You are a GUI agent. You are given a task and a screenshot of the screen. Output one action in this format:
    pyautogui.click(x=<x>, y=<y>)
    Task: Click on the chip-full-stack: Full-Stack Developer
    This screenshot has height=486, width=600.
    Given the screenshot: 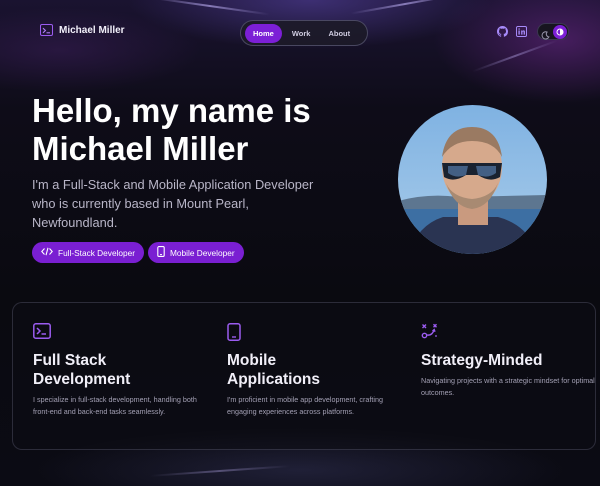 What is the action you would take?
    pyautogui.click(x=88, y=252)
    